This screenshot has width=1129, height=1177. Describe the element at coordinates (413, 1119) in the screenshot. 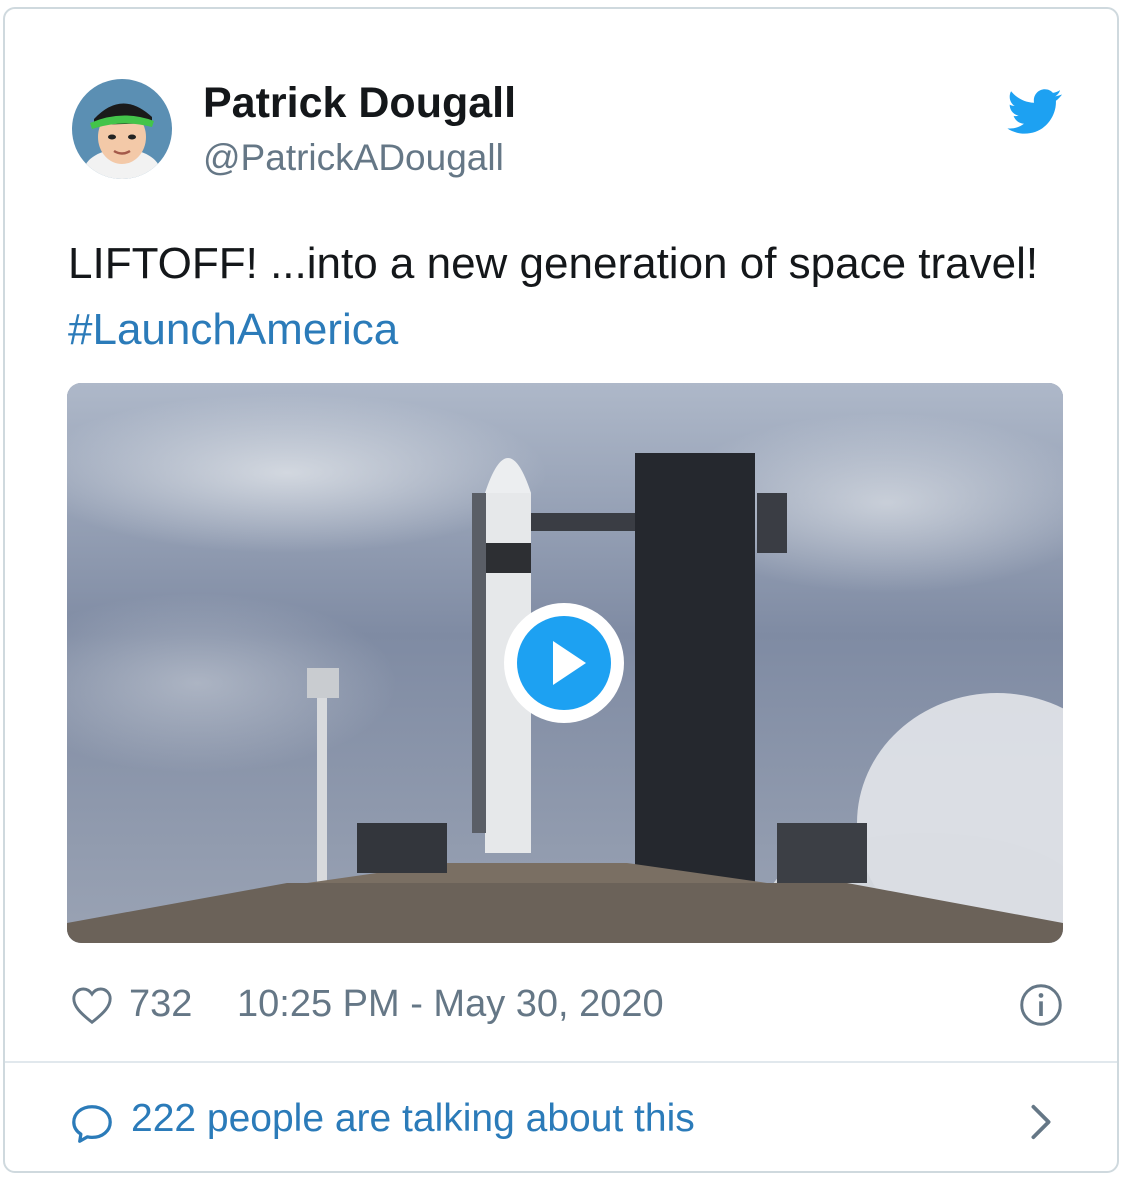

I see `conversation-label: 222 people are talking about this` at that location.